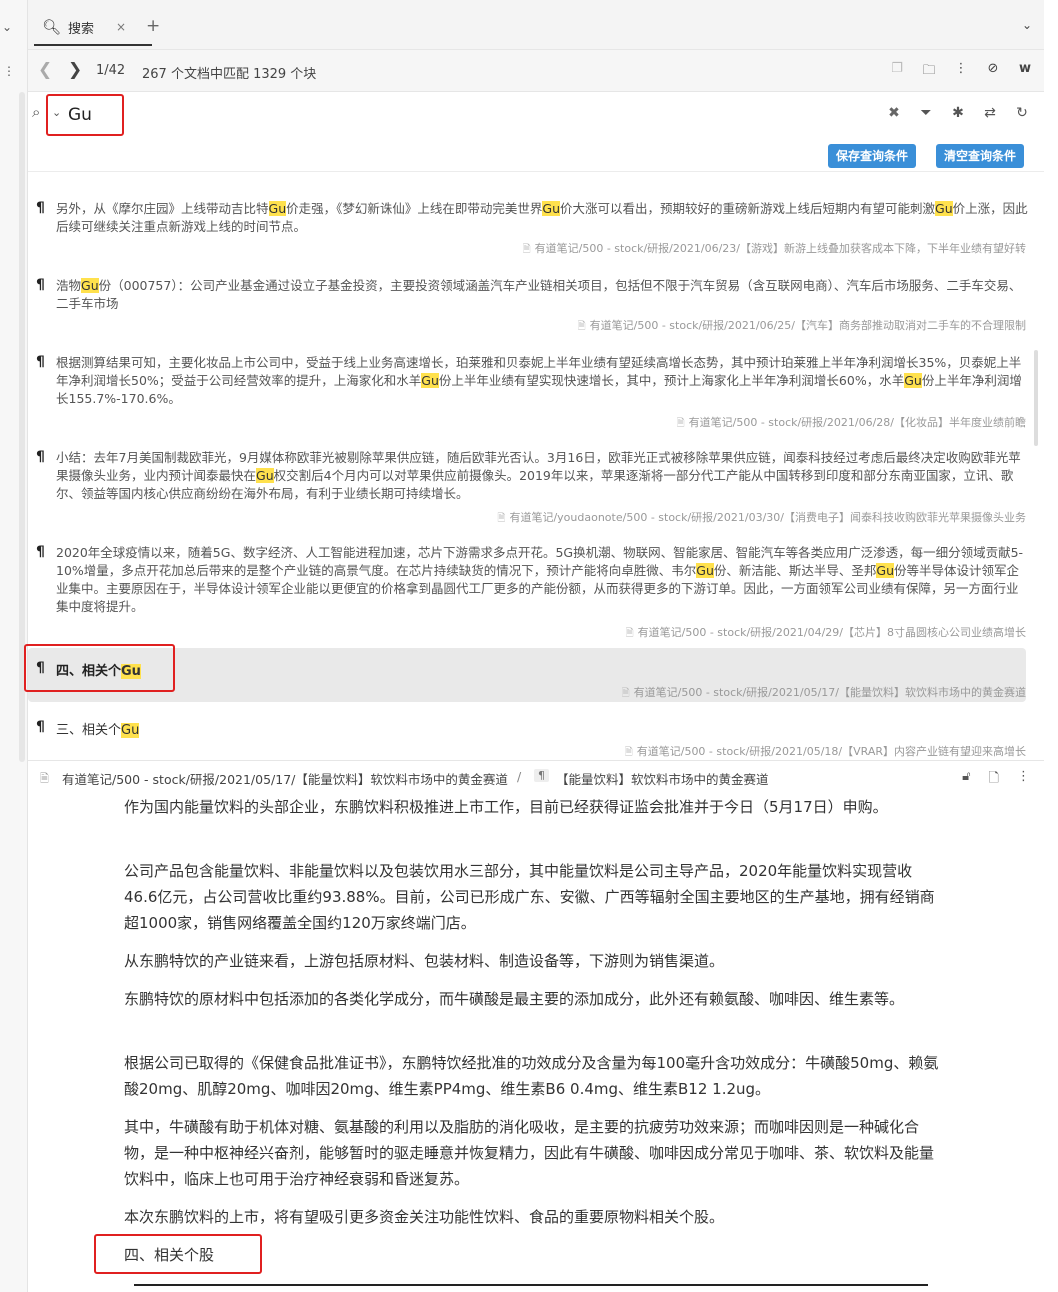 The image size is (1058, 1292). I want to click on chevron-down-icon: ⌄, so click(1027, 25).